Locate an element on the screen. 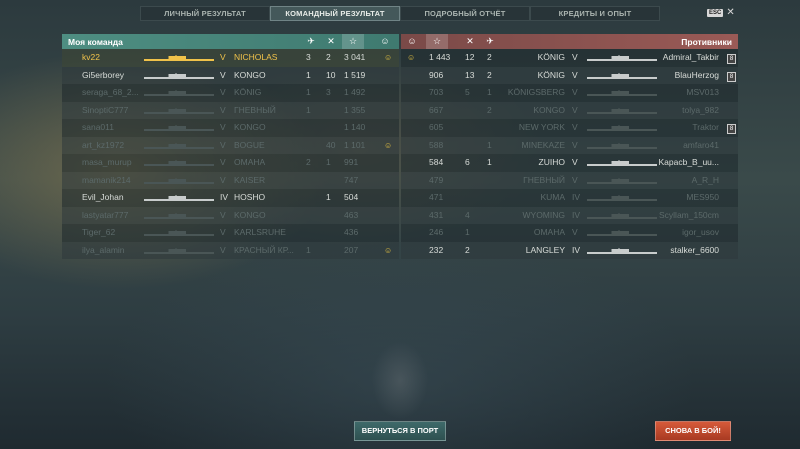 The width and height of the screenshot is (800, 449). player-name: BlauHerzog is located at coordinates (696, 74).